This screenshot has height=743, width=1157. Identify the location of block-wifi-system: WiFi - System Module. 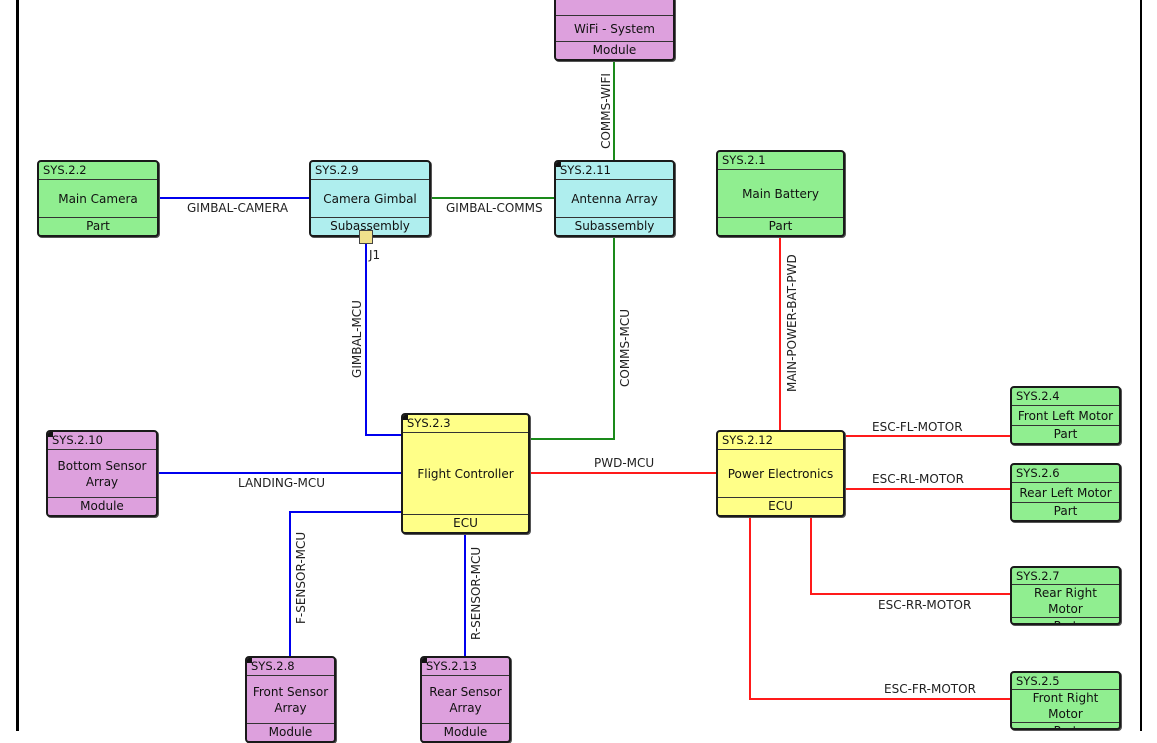
(614, 30).